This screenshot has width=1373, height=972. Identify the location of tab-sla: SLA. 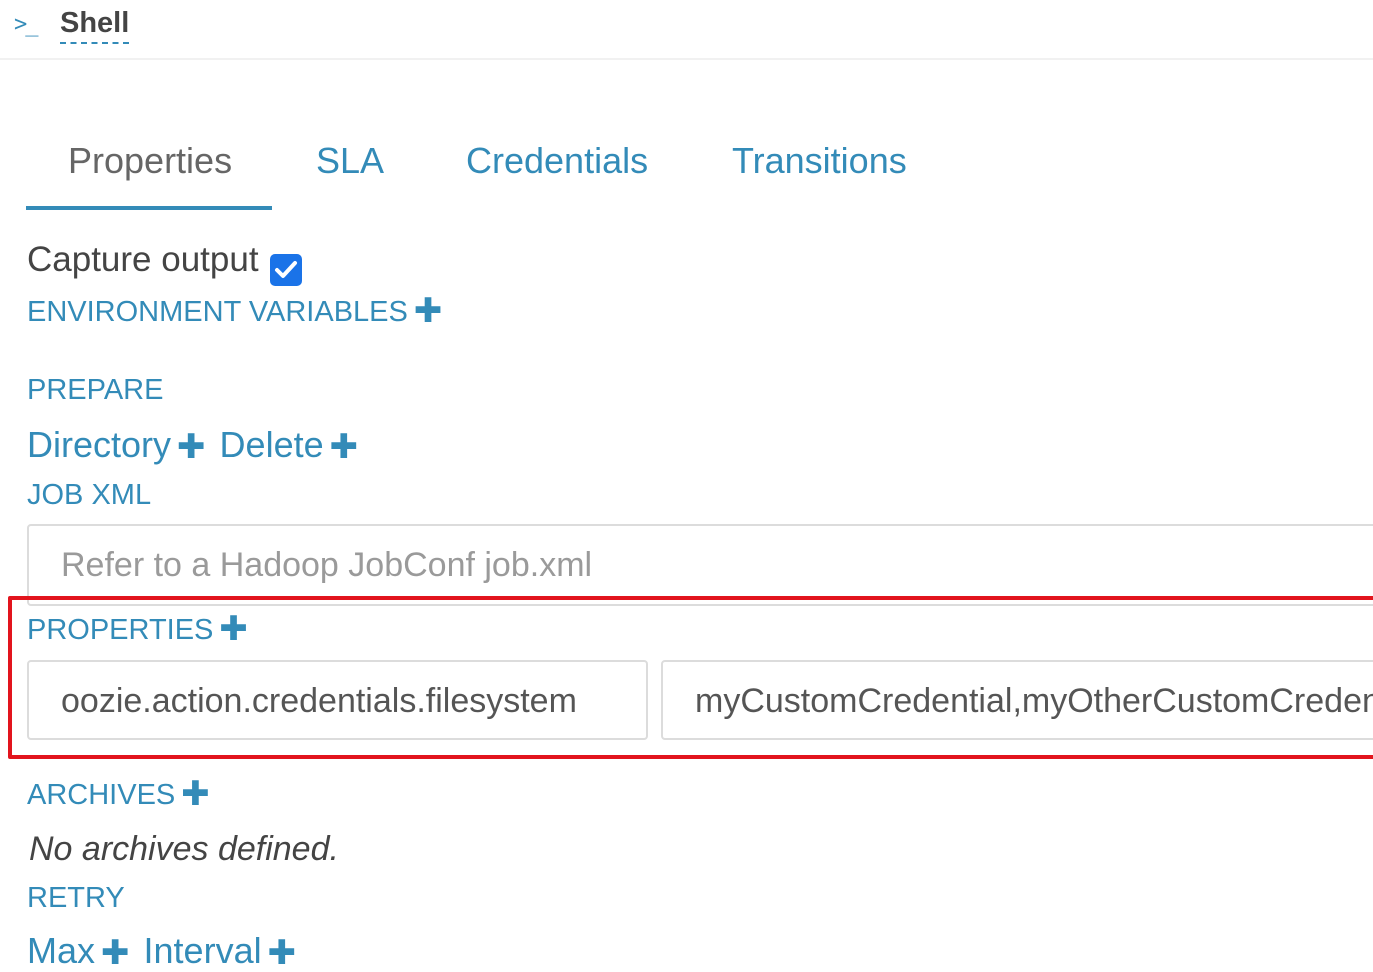
(350, 161).